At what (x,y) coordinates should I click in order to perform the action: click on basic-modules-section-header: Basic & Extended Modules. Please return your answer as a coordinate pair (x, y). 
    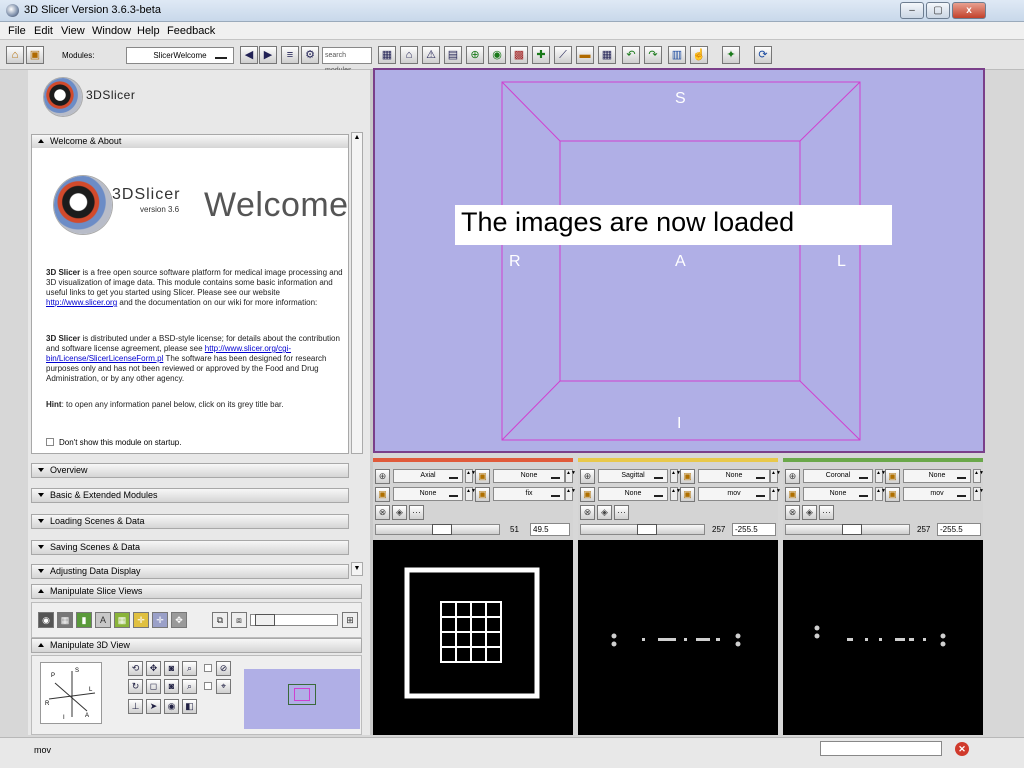
    Looking at the image, I should click on (190, 495).